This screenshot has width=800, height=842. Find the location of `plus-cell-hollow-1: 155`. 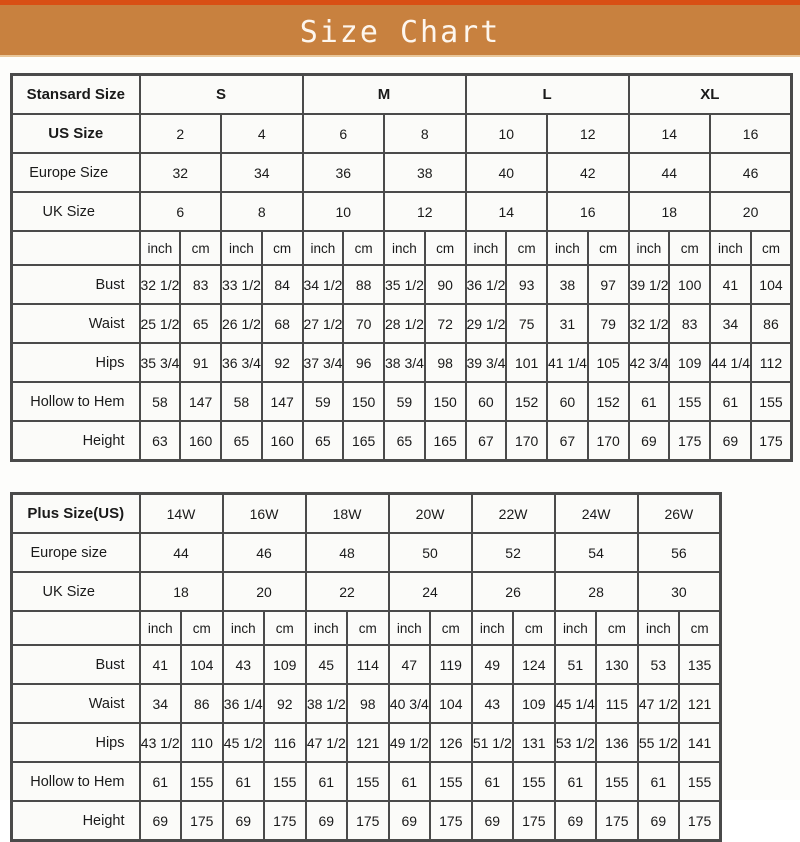

plus-cell-hollow-1: 155 is located at coordinates (202, 781).